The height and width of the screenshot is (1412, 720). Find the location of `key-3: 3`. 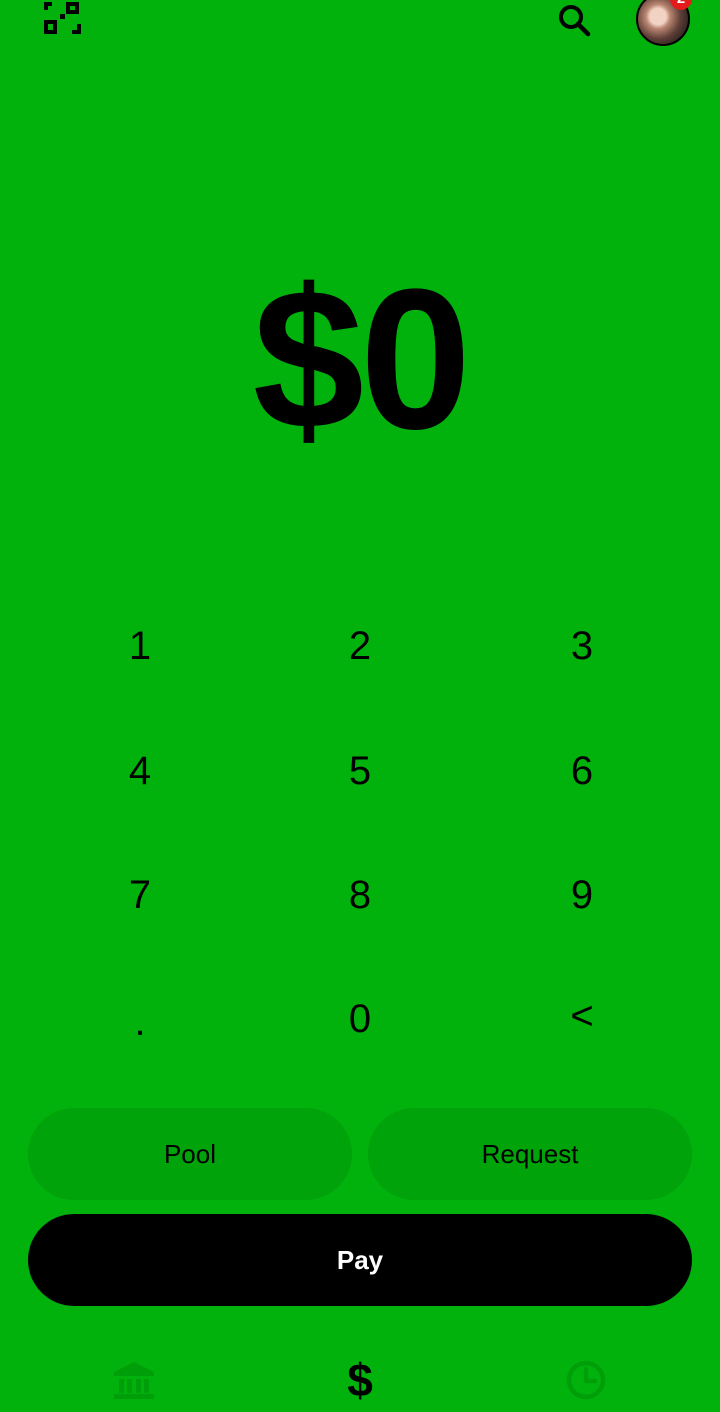

key-3: 3 is located at coordinates (582, 646).